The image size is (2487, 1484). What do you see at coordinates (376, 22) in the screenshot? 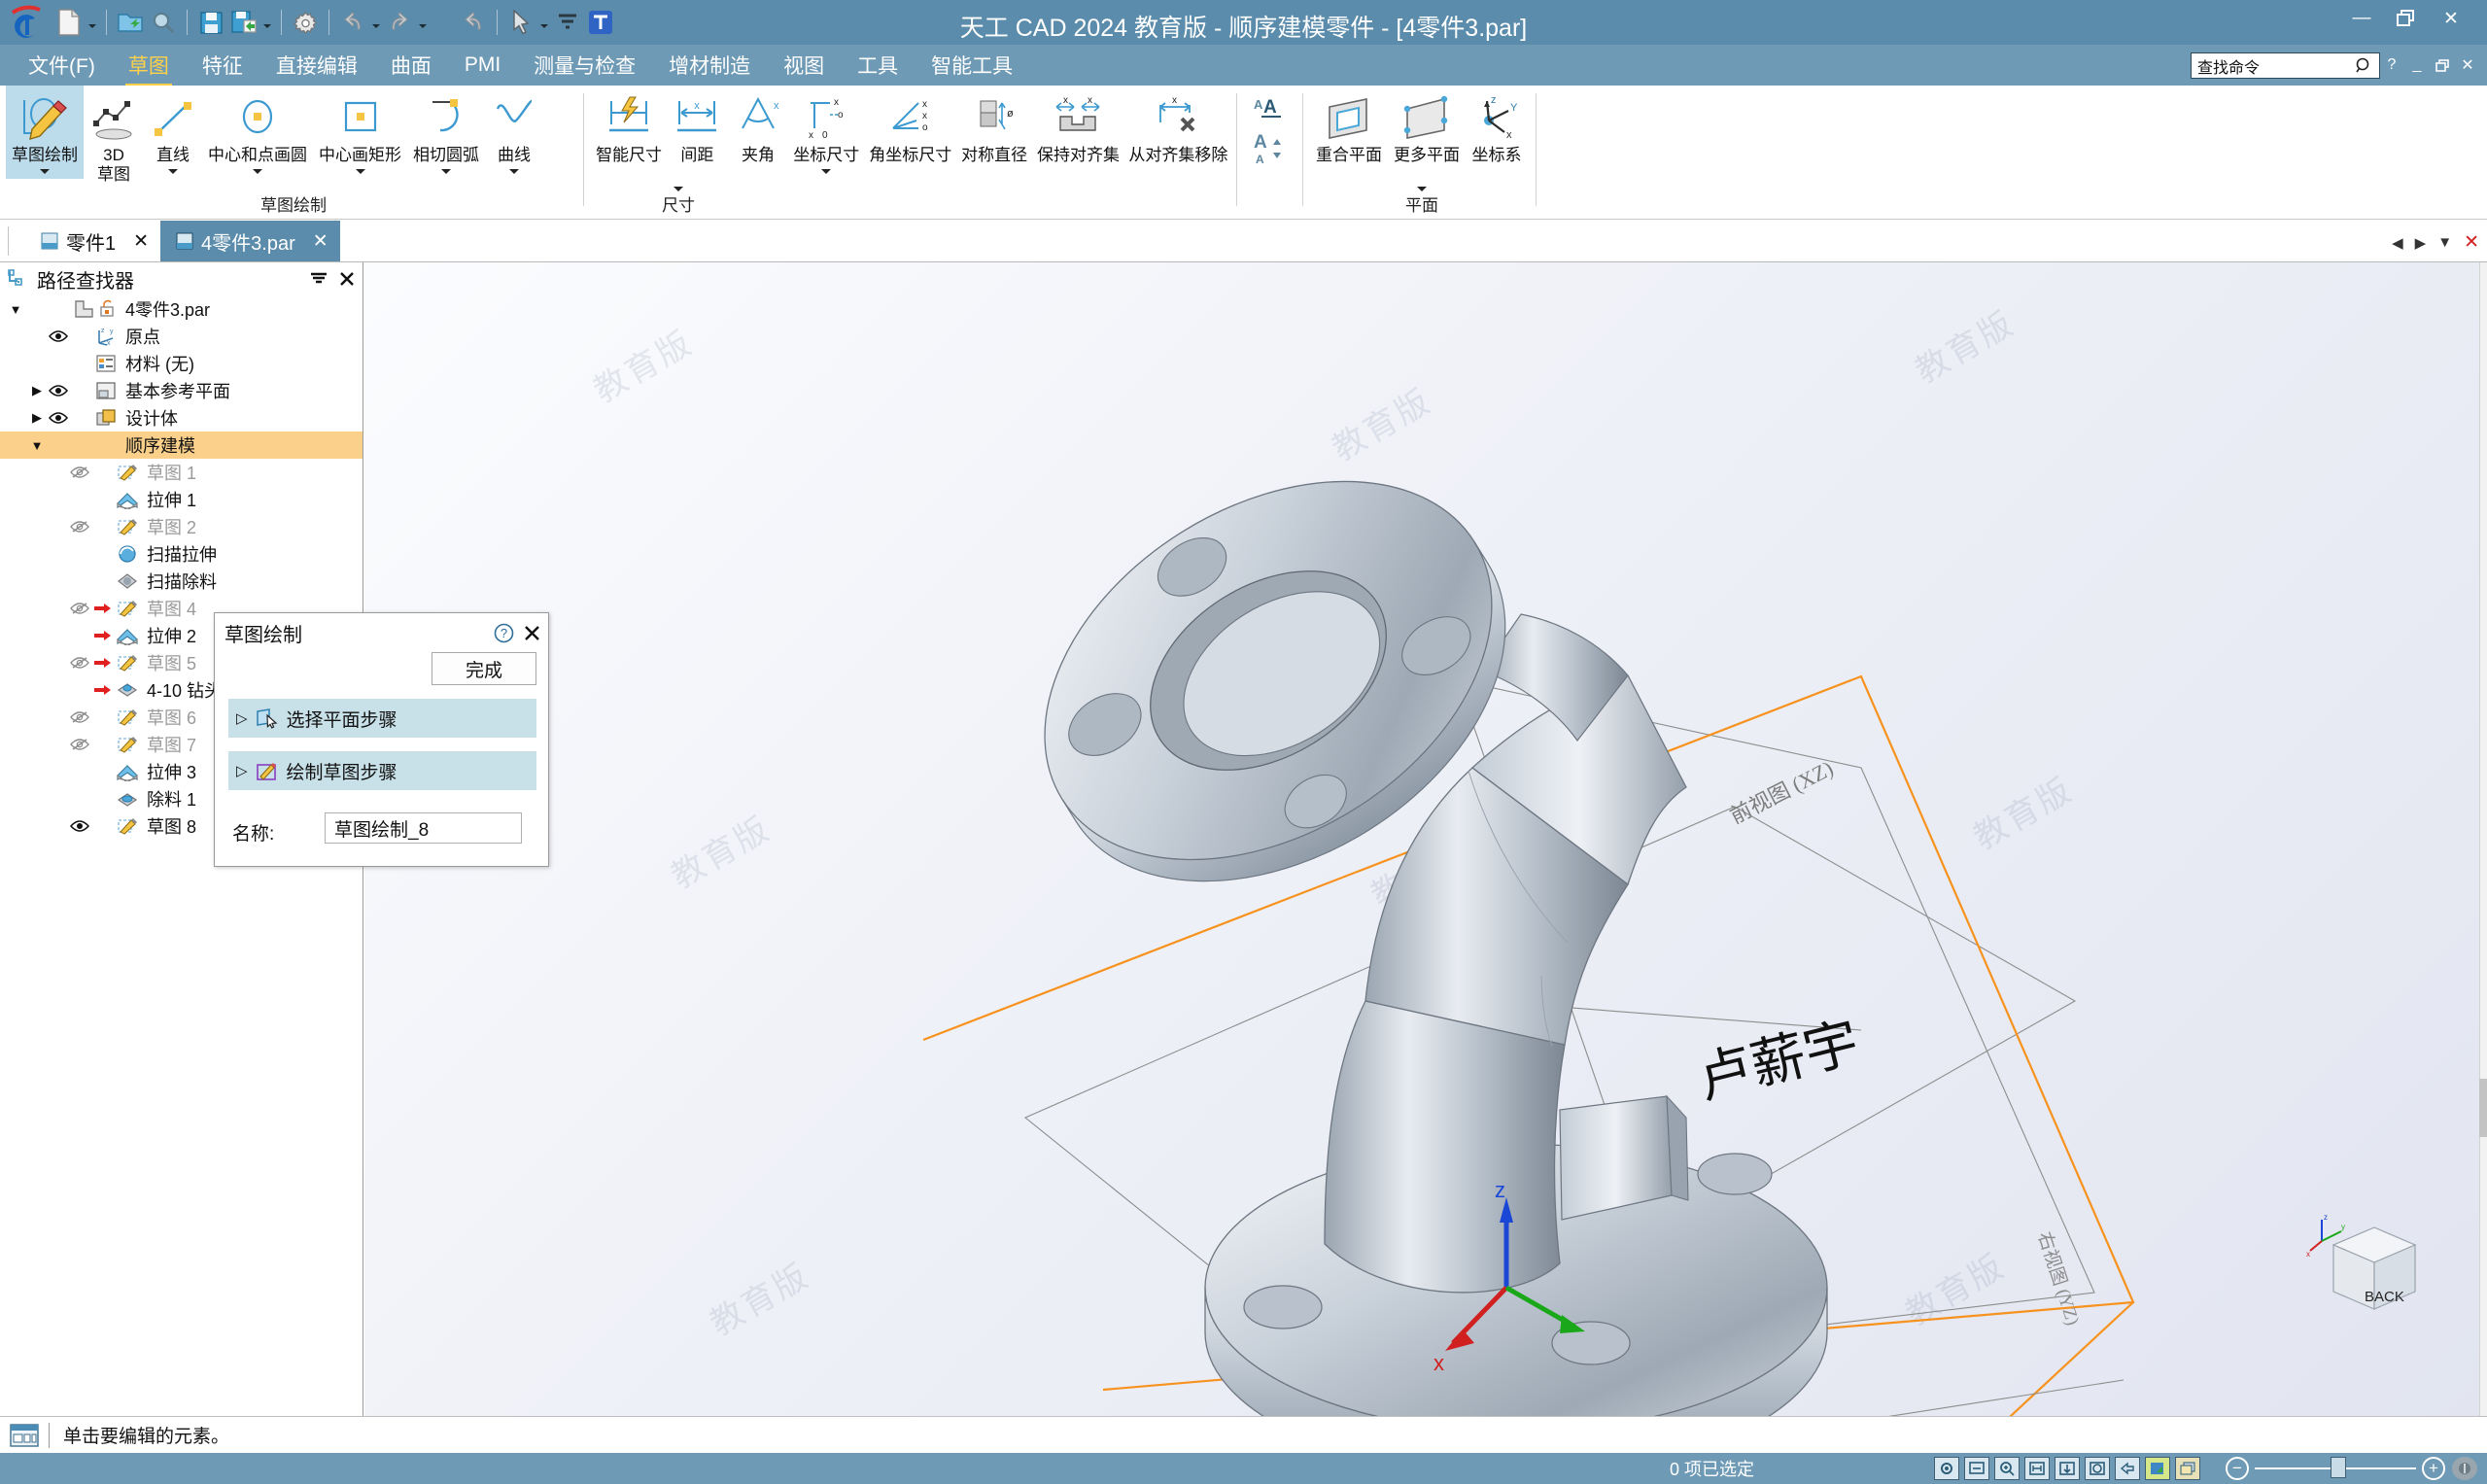
I see `undo-dropdown` at bounding box center [376, 22].